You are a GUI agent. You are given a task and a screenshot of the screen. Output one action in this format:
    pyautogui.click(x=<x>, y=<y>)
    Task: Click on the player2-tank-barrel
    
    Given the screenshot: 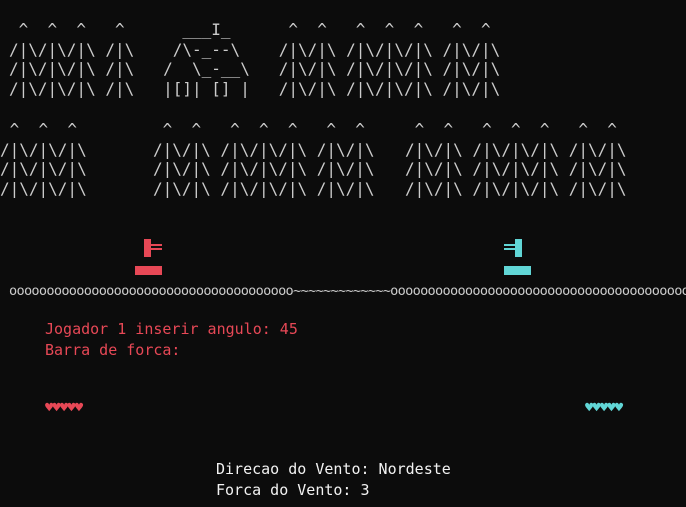 What is the action you would take?
    pyautogui.click(x=509, y=247)
    